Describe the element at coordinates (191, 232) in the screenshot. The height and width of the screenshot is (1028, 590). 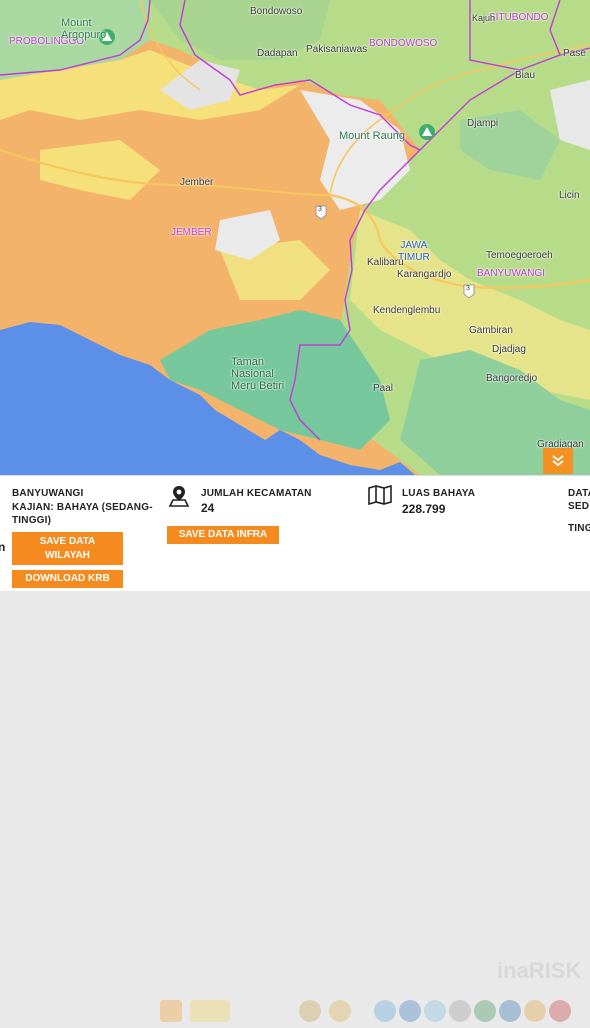
I see `label-jember-region: JEMBER` at that location.